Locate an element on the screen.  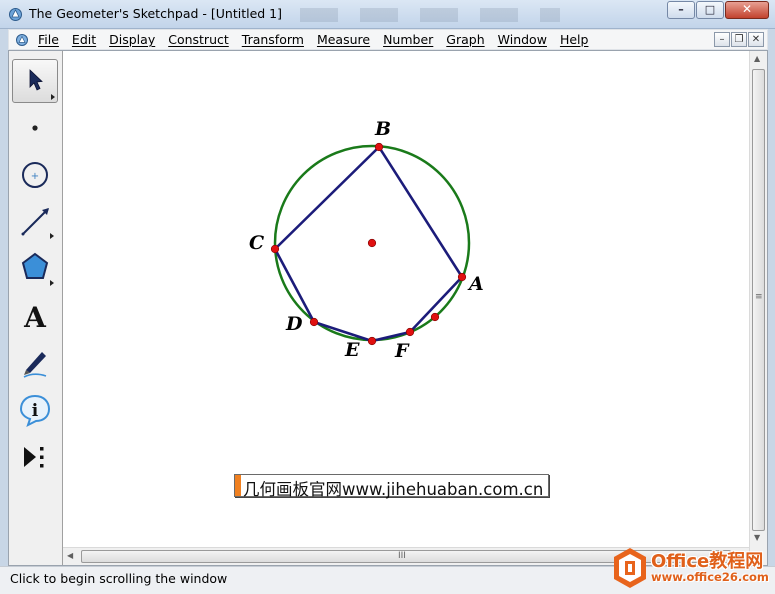
menu-construct: Construct is located at coordinates (198, 39).